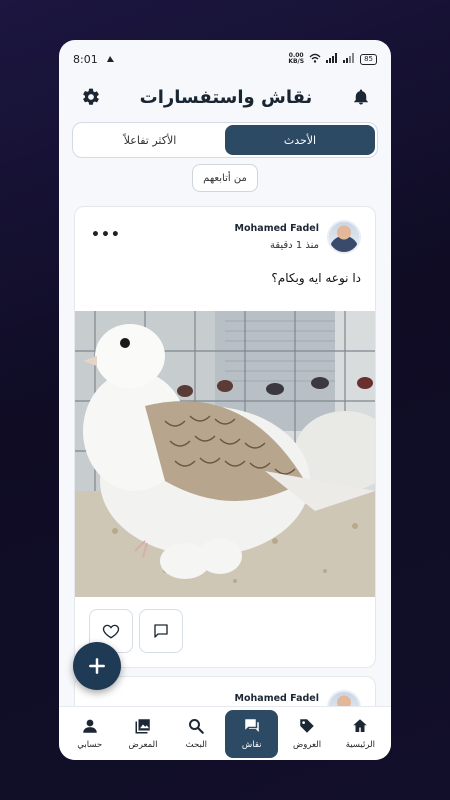 The width and height of the screenshot is (450, 800). I want to click on post-time: منذ 1 دقيقة, so click(294, 245).